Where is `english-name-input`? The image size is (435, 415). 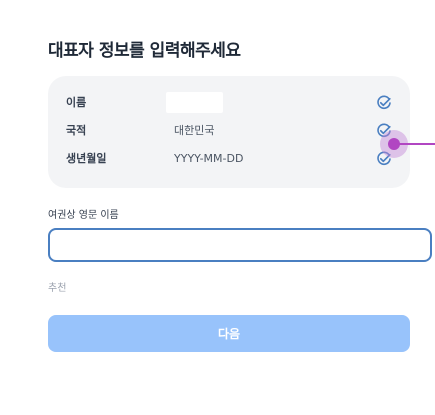
english-name-input is located at coordinates (240, 245).